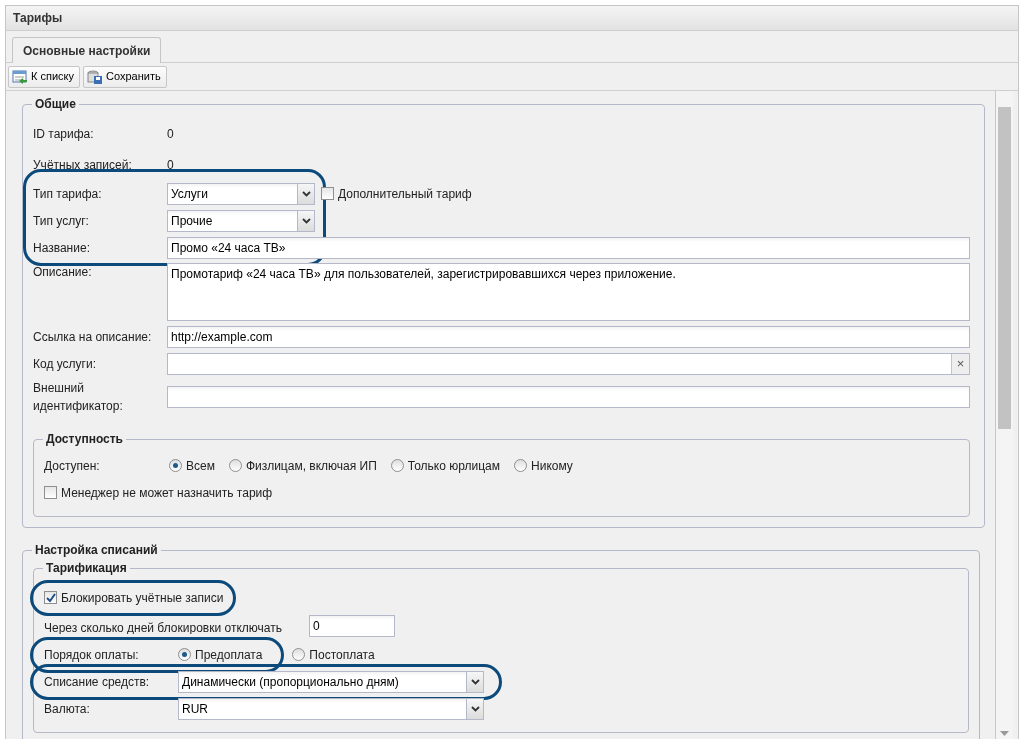 This screenshot has width=1024, height=739. I want to click on check-icon, so click(50, 597).